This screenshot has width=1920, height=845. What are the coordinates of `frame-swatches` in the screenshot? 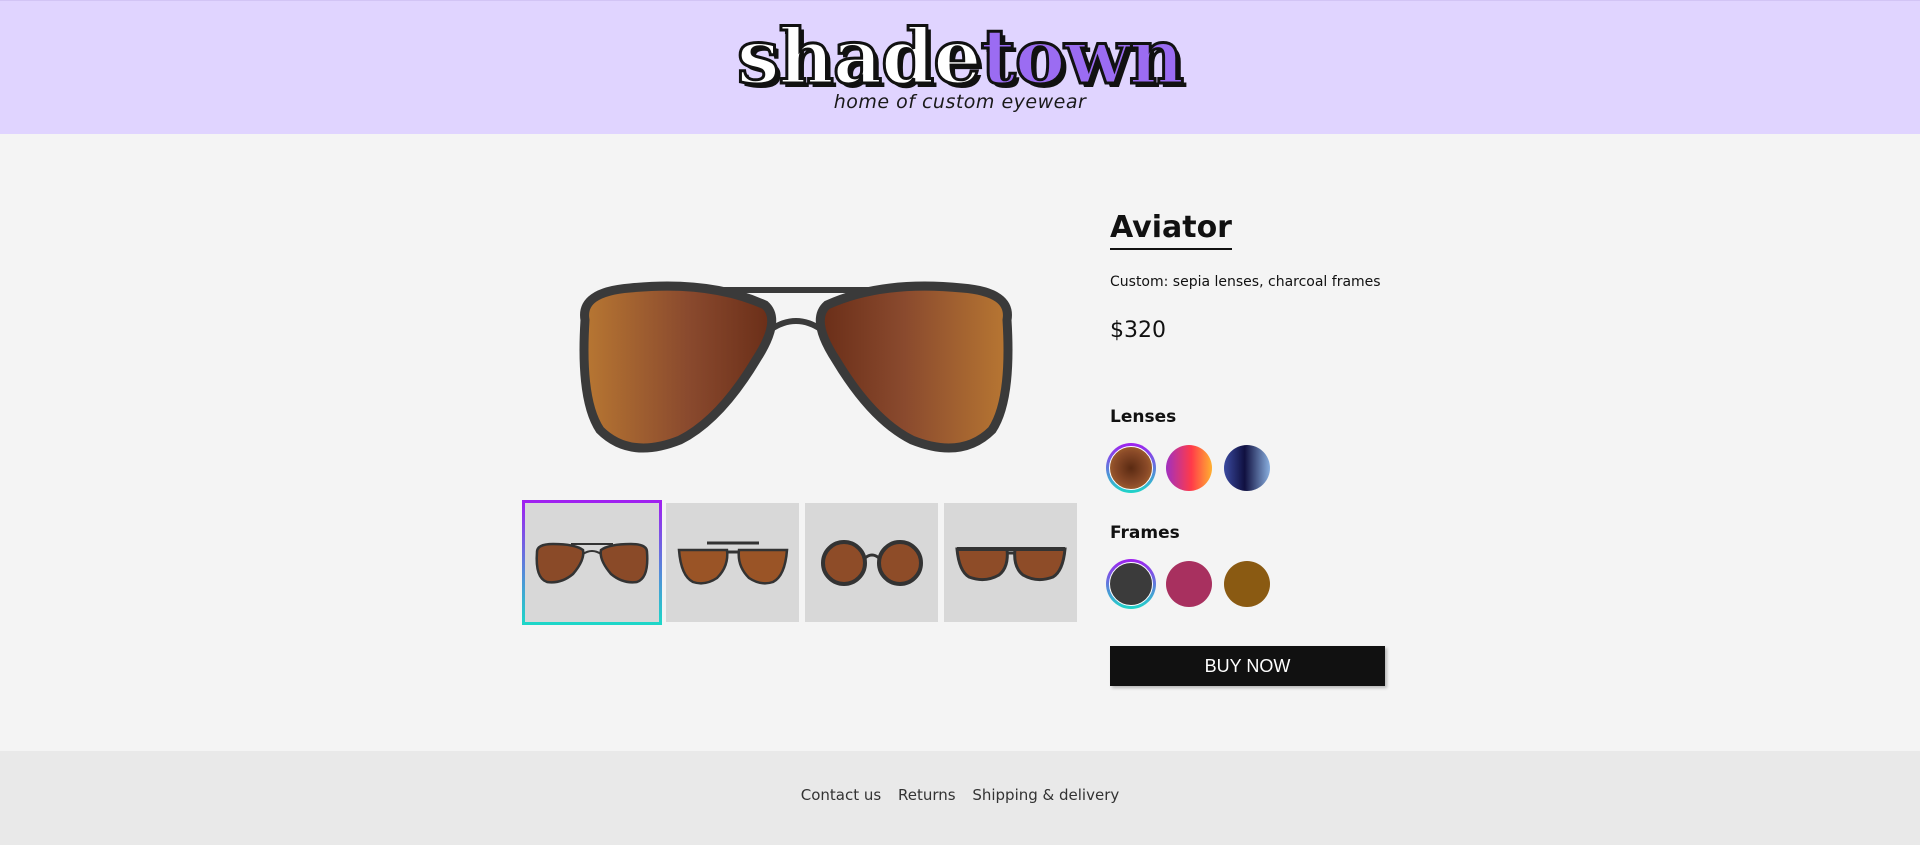 It's located at (1189, 584).